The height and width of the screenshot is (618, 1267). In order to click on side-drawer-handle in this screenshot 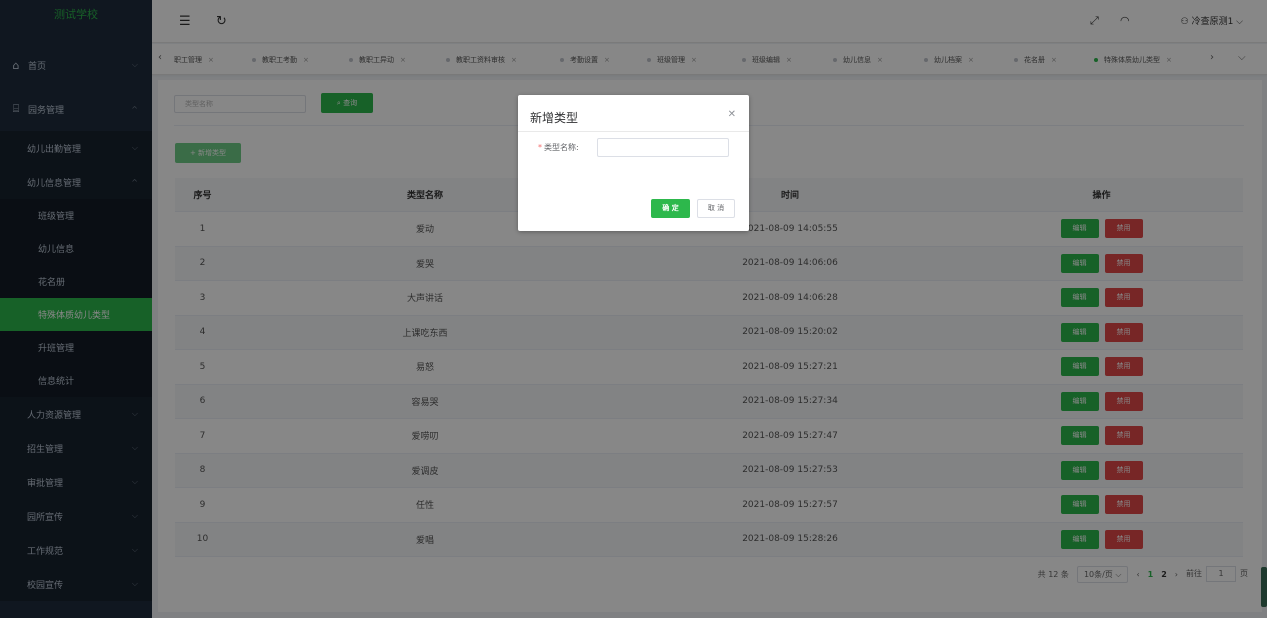, I will do `click(1264, 587)`.